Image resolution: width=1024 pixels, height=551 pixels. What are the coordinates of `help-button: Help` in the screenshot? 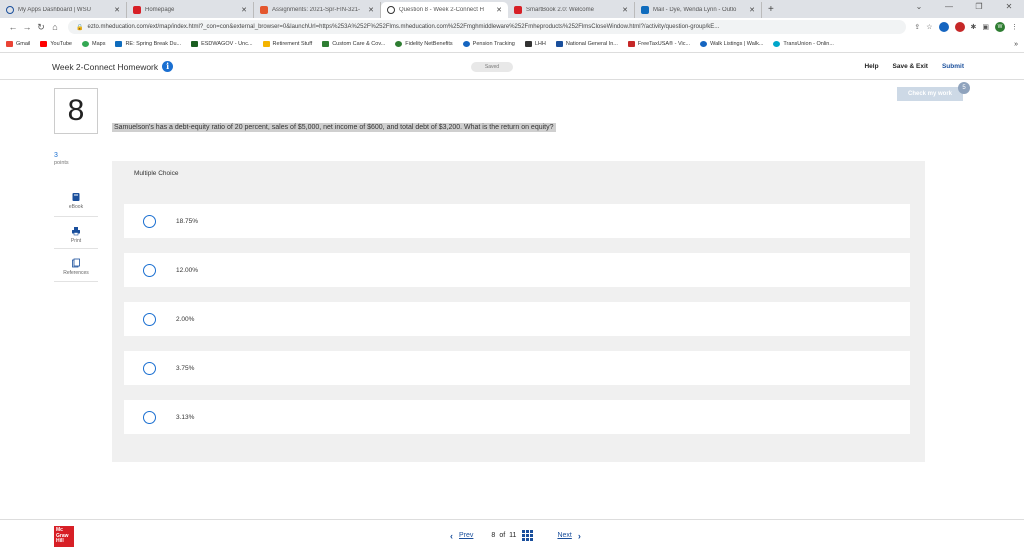 It's located at (871, 66).